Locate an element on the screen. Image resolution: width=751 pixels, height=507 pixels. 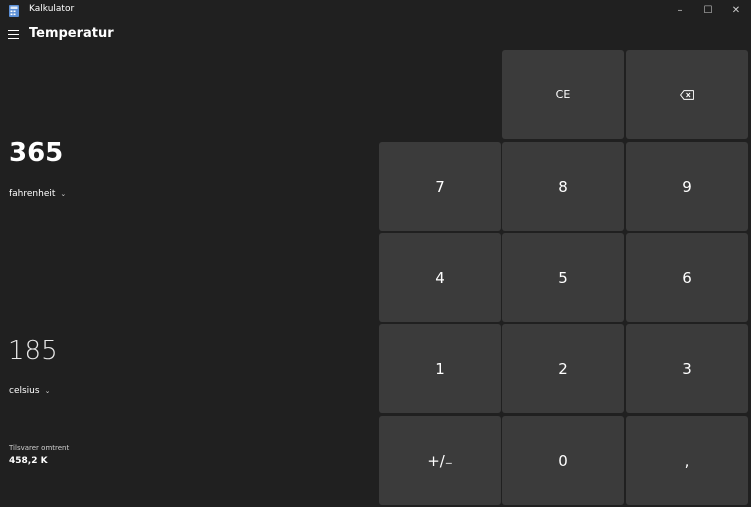
app-title: Kalkulator is located at coordinates (52, 9).